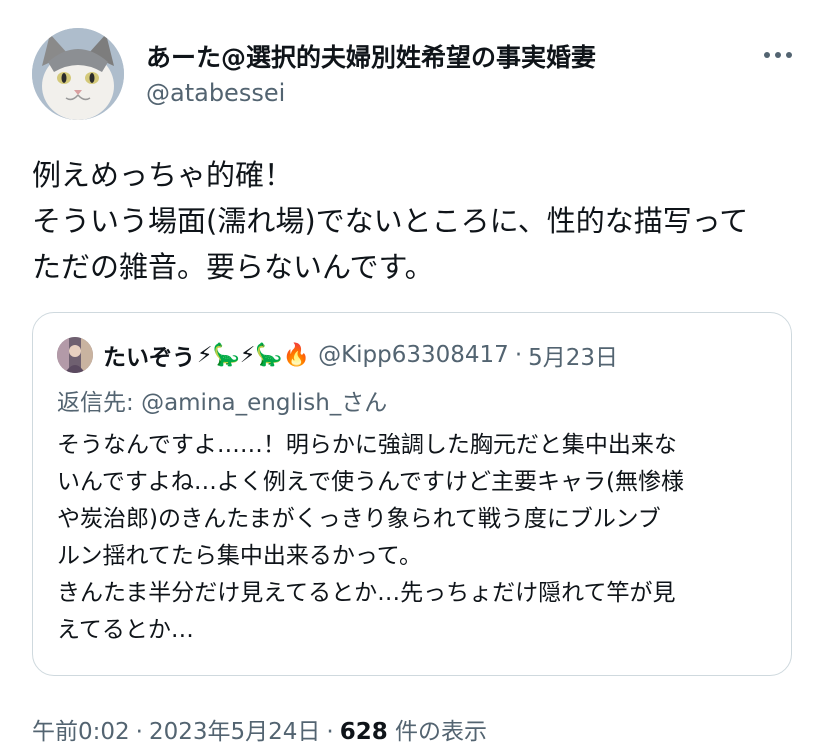  What do you see at coordinates (366, 593) in the screenshot?
I see `quoted-line: きんたま半分だけ見えてるとか…先っちょだけ隠れて竿が見` at bounding box center [366, 593].